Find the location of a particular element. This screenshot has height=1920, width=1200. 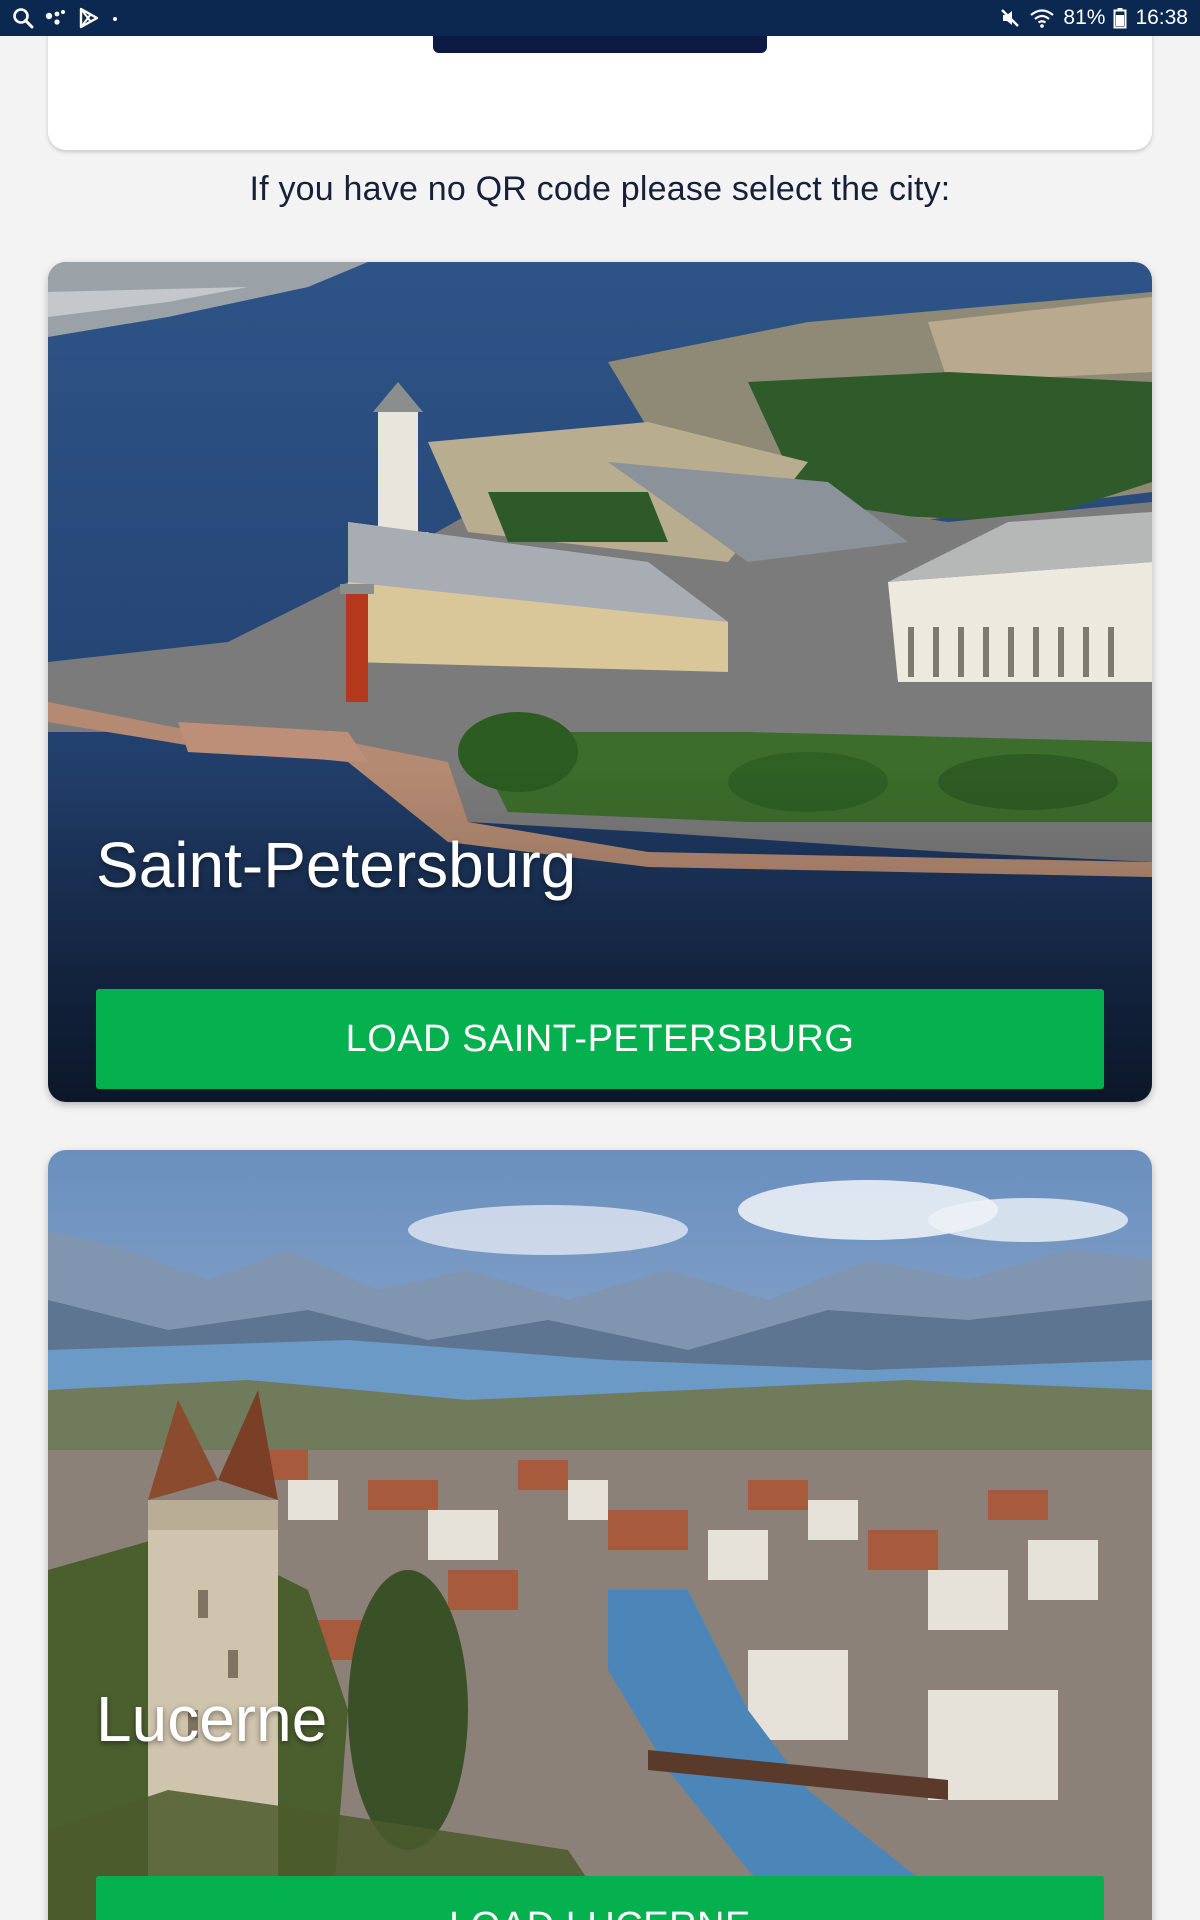

status-bar-left is located at coordinates (66, 18).